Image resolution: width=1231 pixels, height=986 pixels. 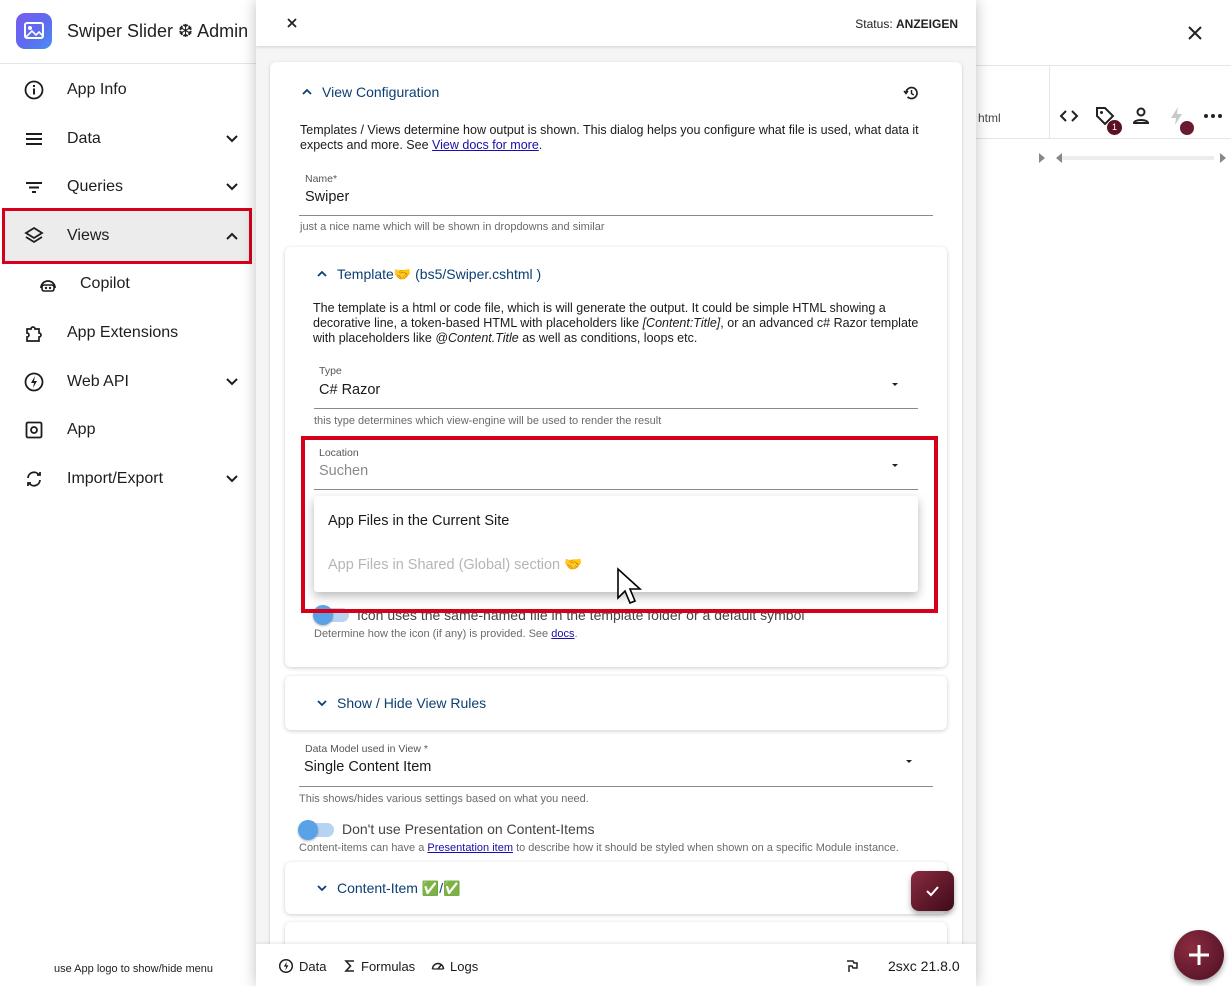 I want to click on sidebar-item-copilot: Copilot, so click(x=128, y=284).